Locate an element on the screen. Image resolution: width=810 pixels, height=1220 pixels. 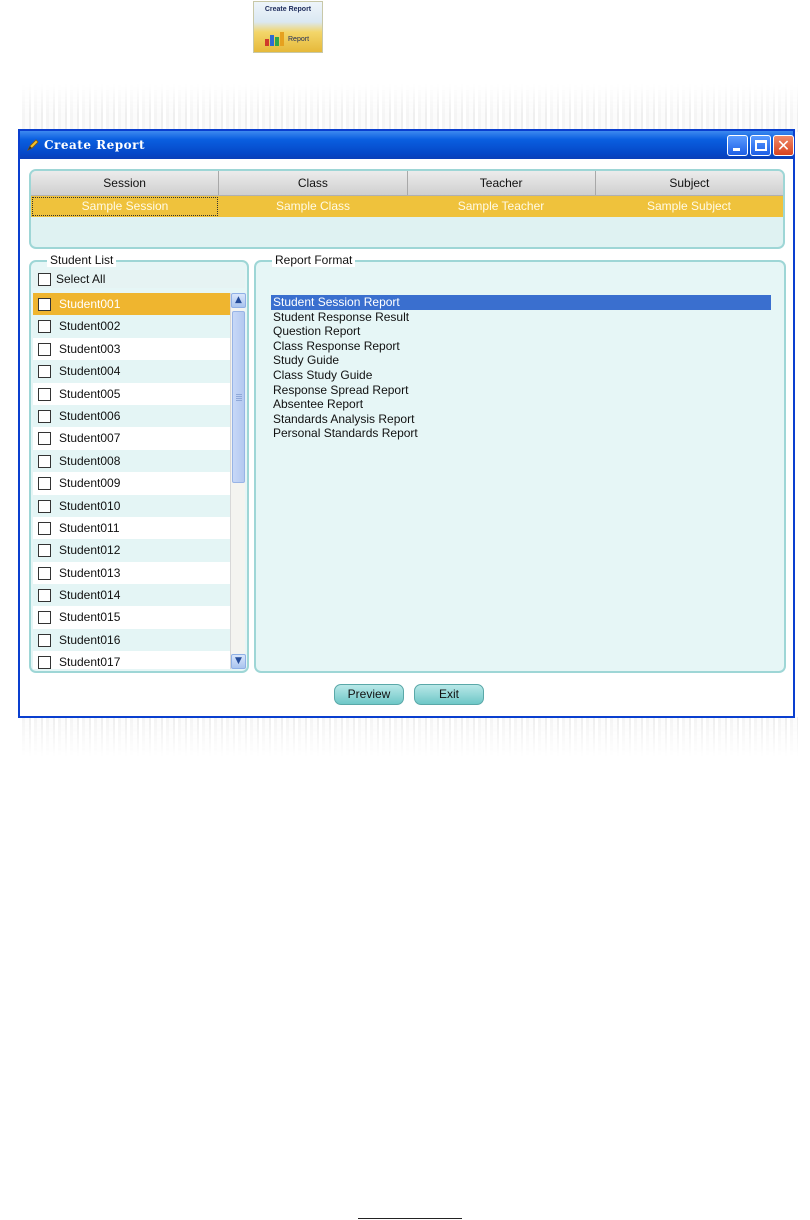
scroll-down-button: ▼ is located at coordinates (238, 661).